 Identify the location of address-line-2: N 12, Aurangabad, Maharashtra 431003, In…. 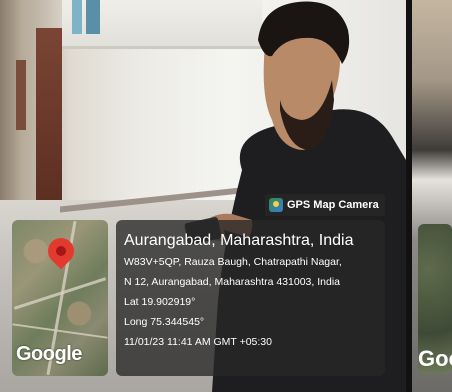
(232, 282).